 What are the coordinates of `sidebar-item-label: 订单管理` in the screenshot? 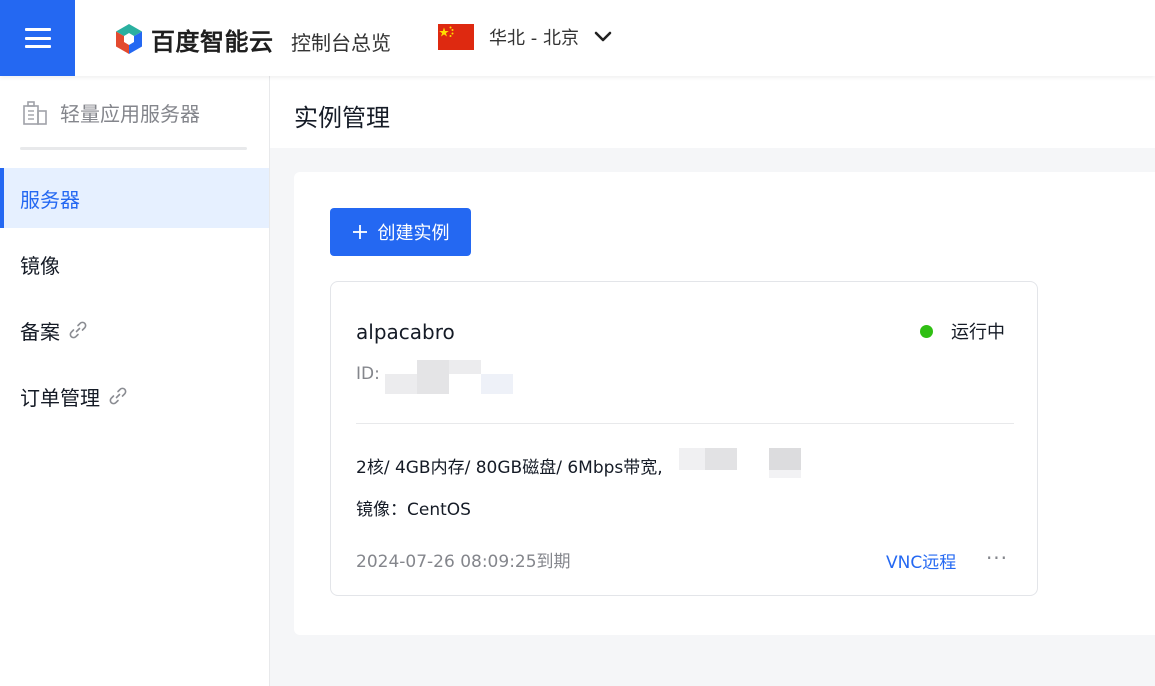 It's located at (60, 397).